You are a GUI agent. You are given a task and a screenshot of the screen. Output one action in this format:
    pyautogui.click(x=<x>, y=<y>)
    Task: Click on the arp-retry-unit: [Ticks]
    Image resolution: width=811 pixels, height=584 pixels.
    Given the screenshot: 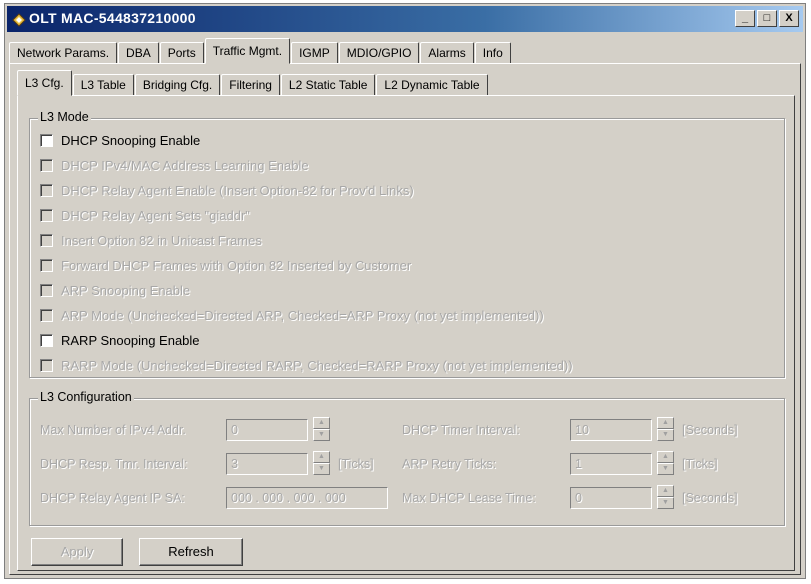 What is the action you would take?
    pyautogui.click(x=700, y=464)
    